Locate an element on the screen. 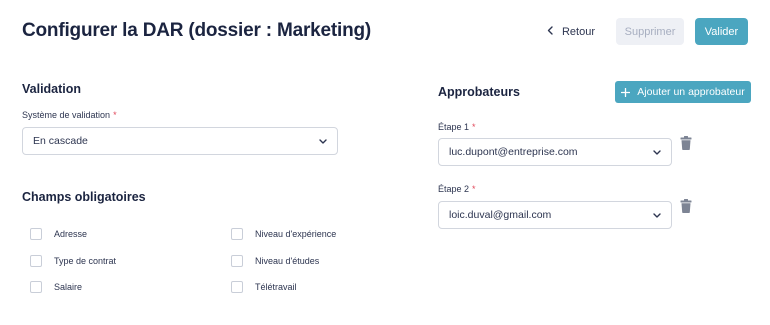 This screenshot has width=770, height=325. approvers-section-title: Approbateurs is located at coordinates (479, 92).